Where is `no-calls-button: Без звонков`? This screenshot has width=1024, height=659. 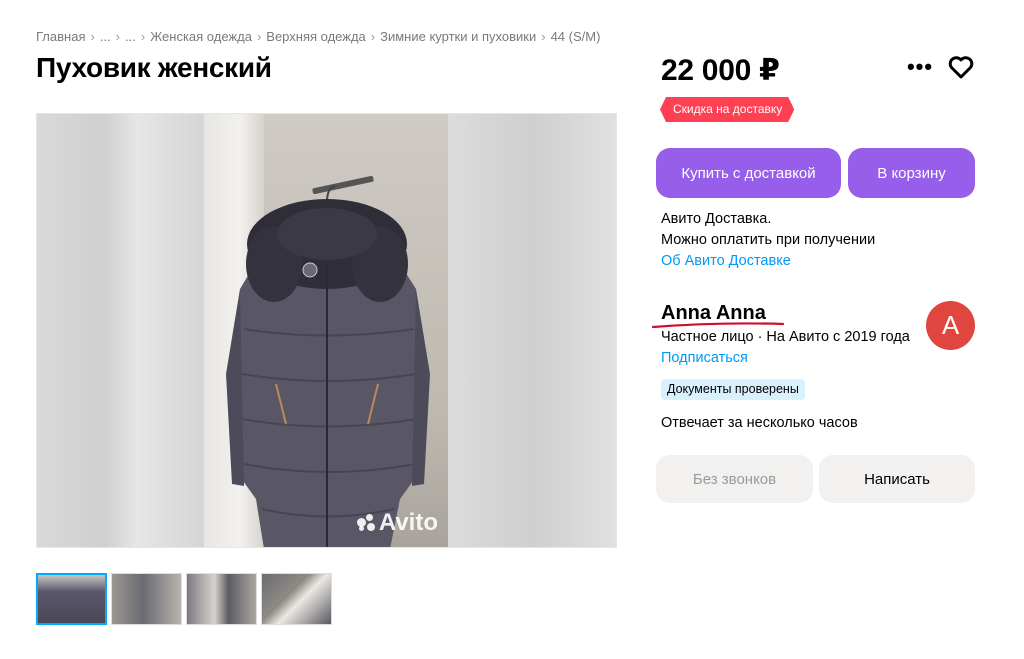 no-calls-button: Без звонков is located at coordinates (734, 479).